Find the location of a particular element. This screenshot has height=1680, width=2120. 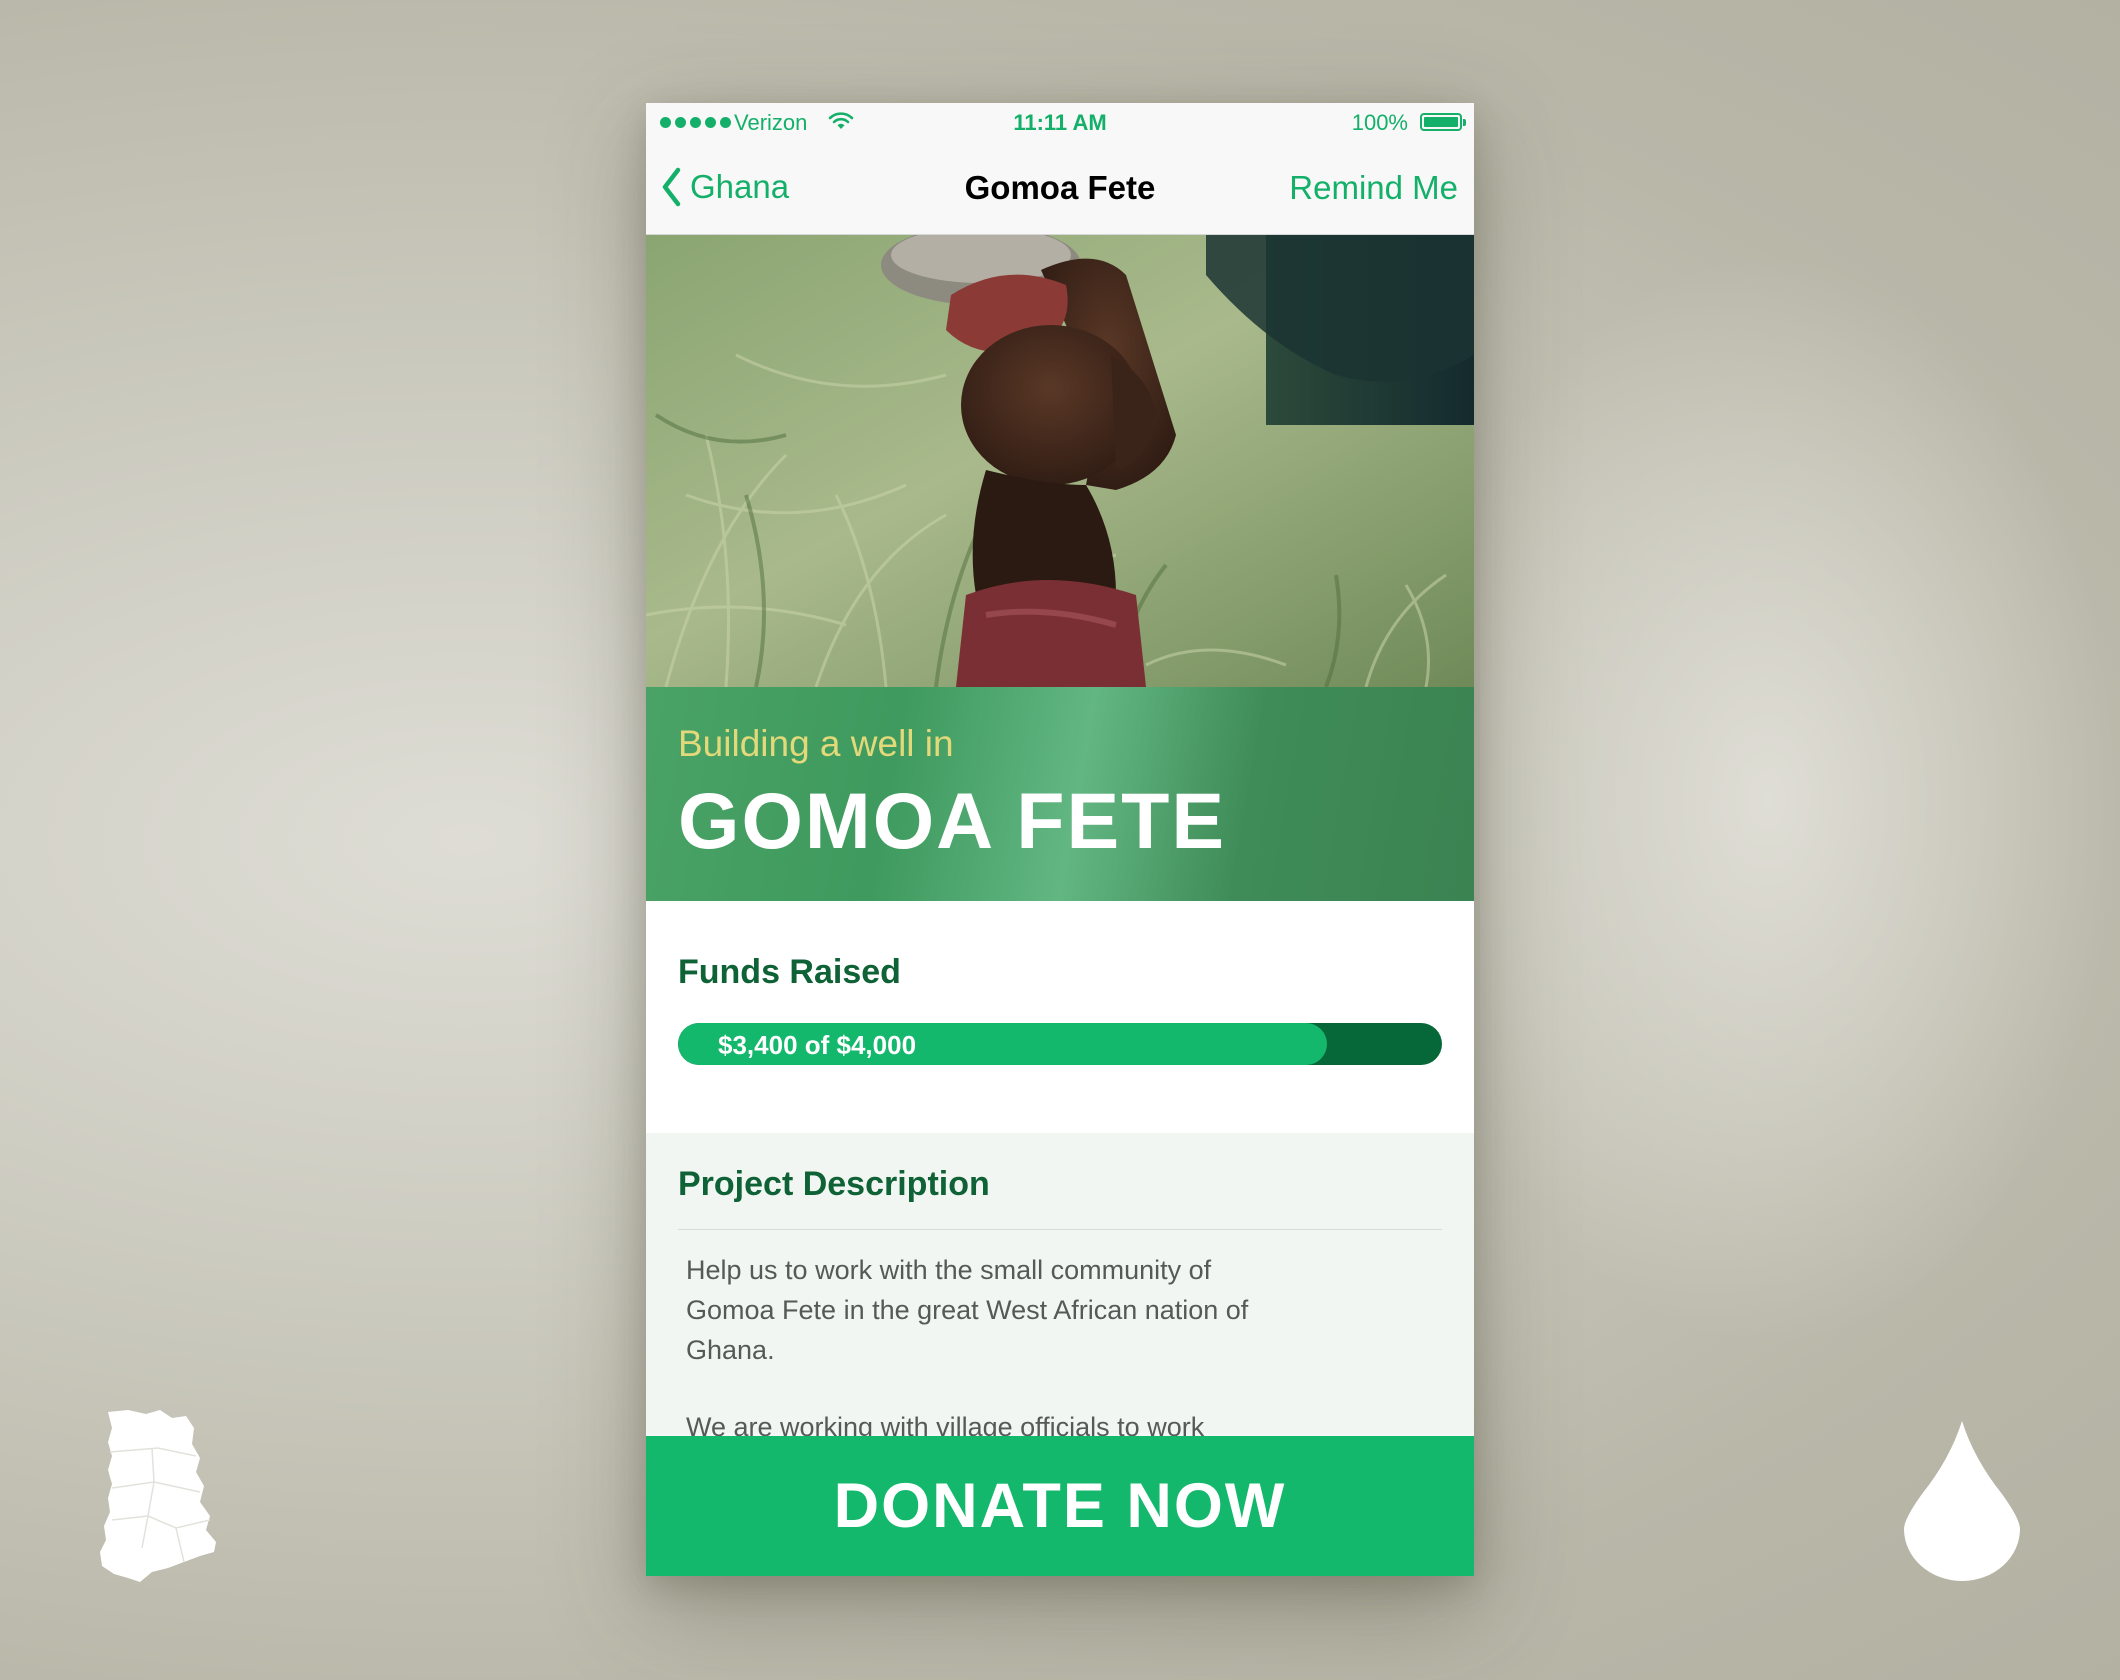

remind-me-button: Remind Me is located at coordinates (1373, 188).